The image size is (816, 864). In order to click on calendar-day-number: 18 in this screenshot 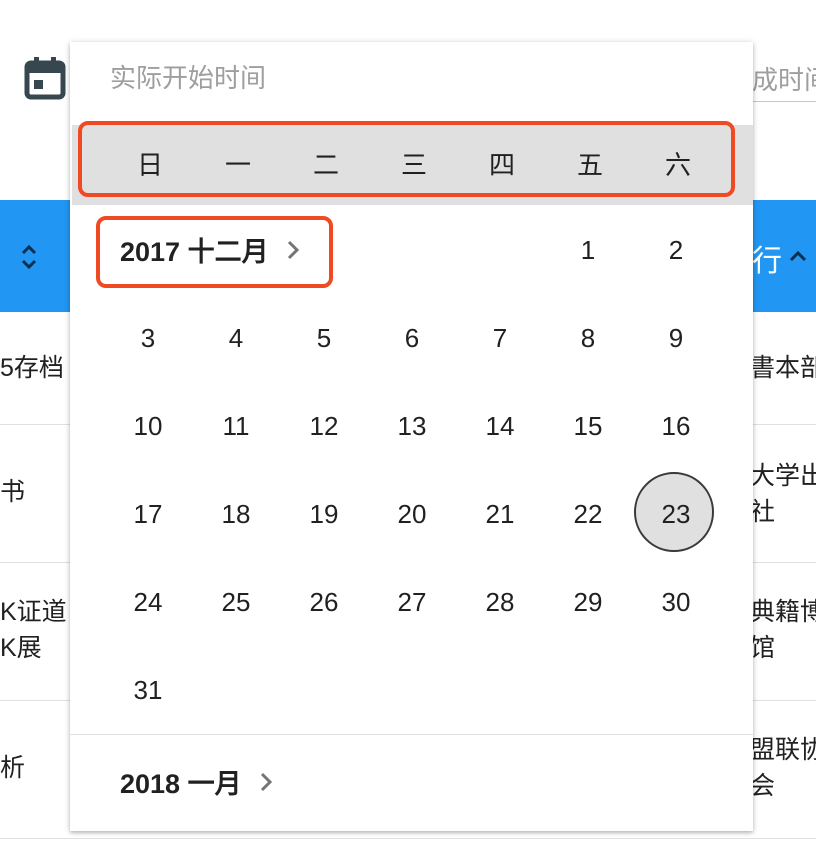, I will do `click(236, 514)`.